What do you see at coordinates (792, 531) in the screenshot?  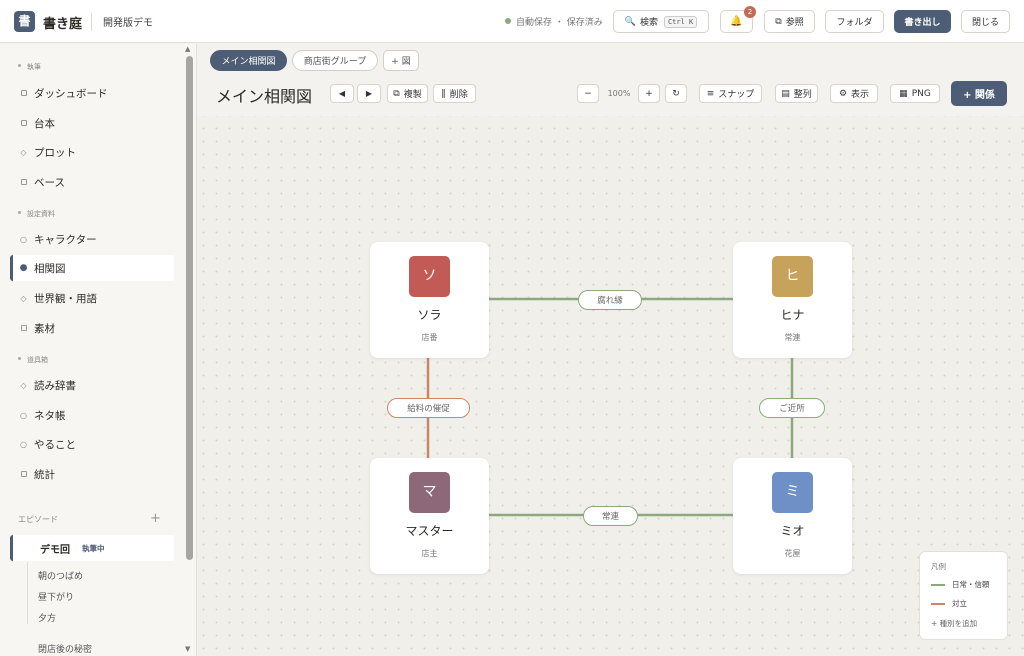 I see `character-name: ミオ` at bounding box center [792, 531].